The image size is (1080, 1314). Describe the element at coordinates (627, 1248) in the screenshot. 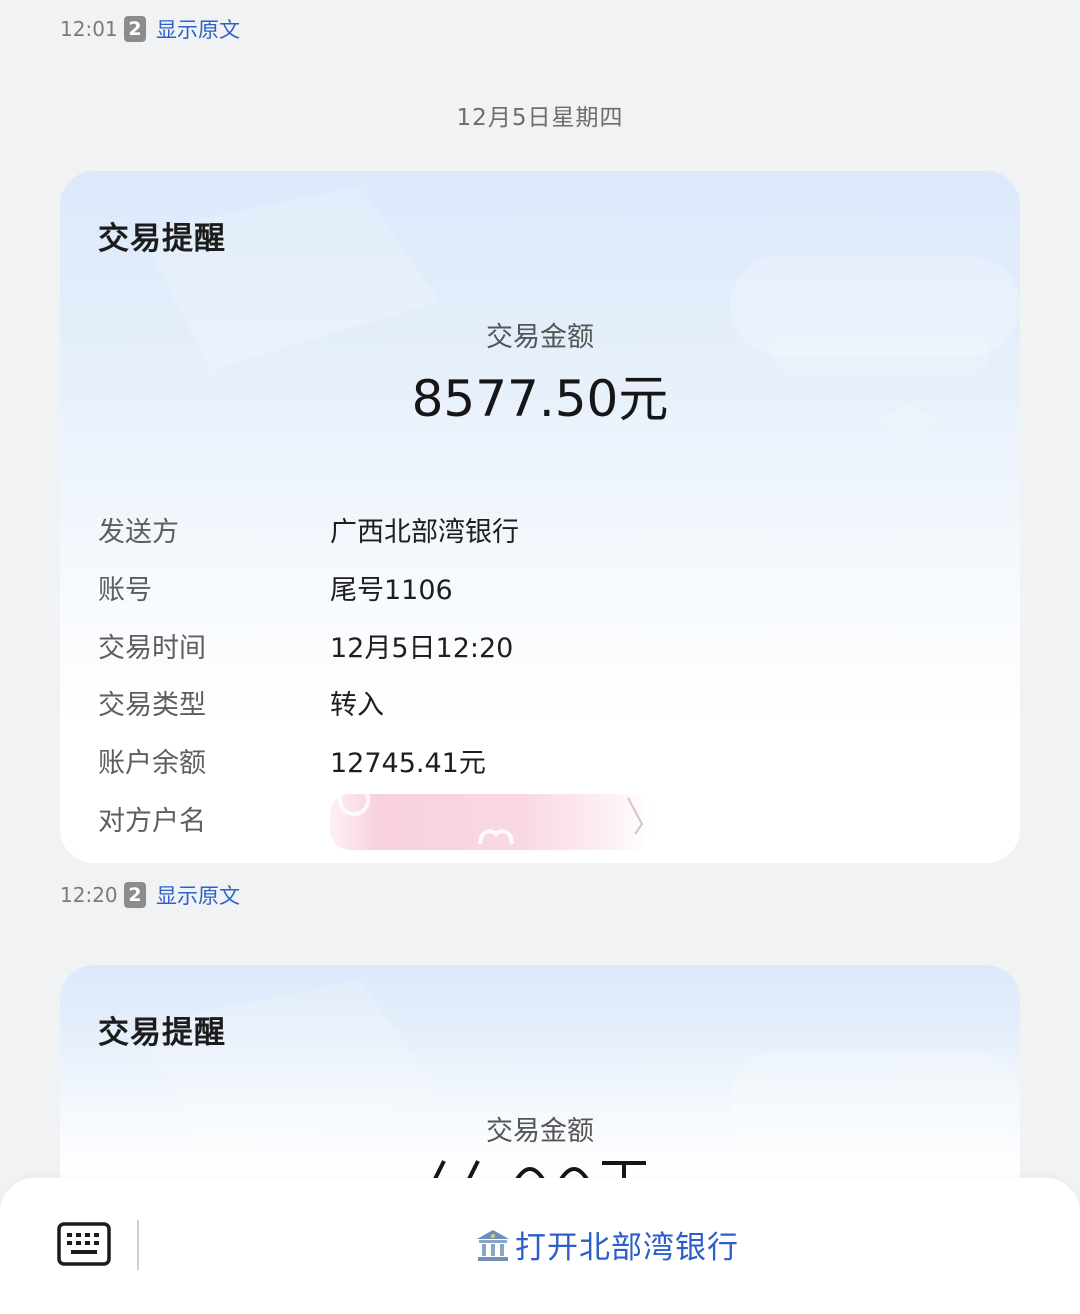

I see `open-bank-label: 打开北部湾银行` at that location.